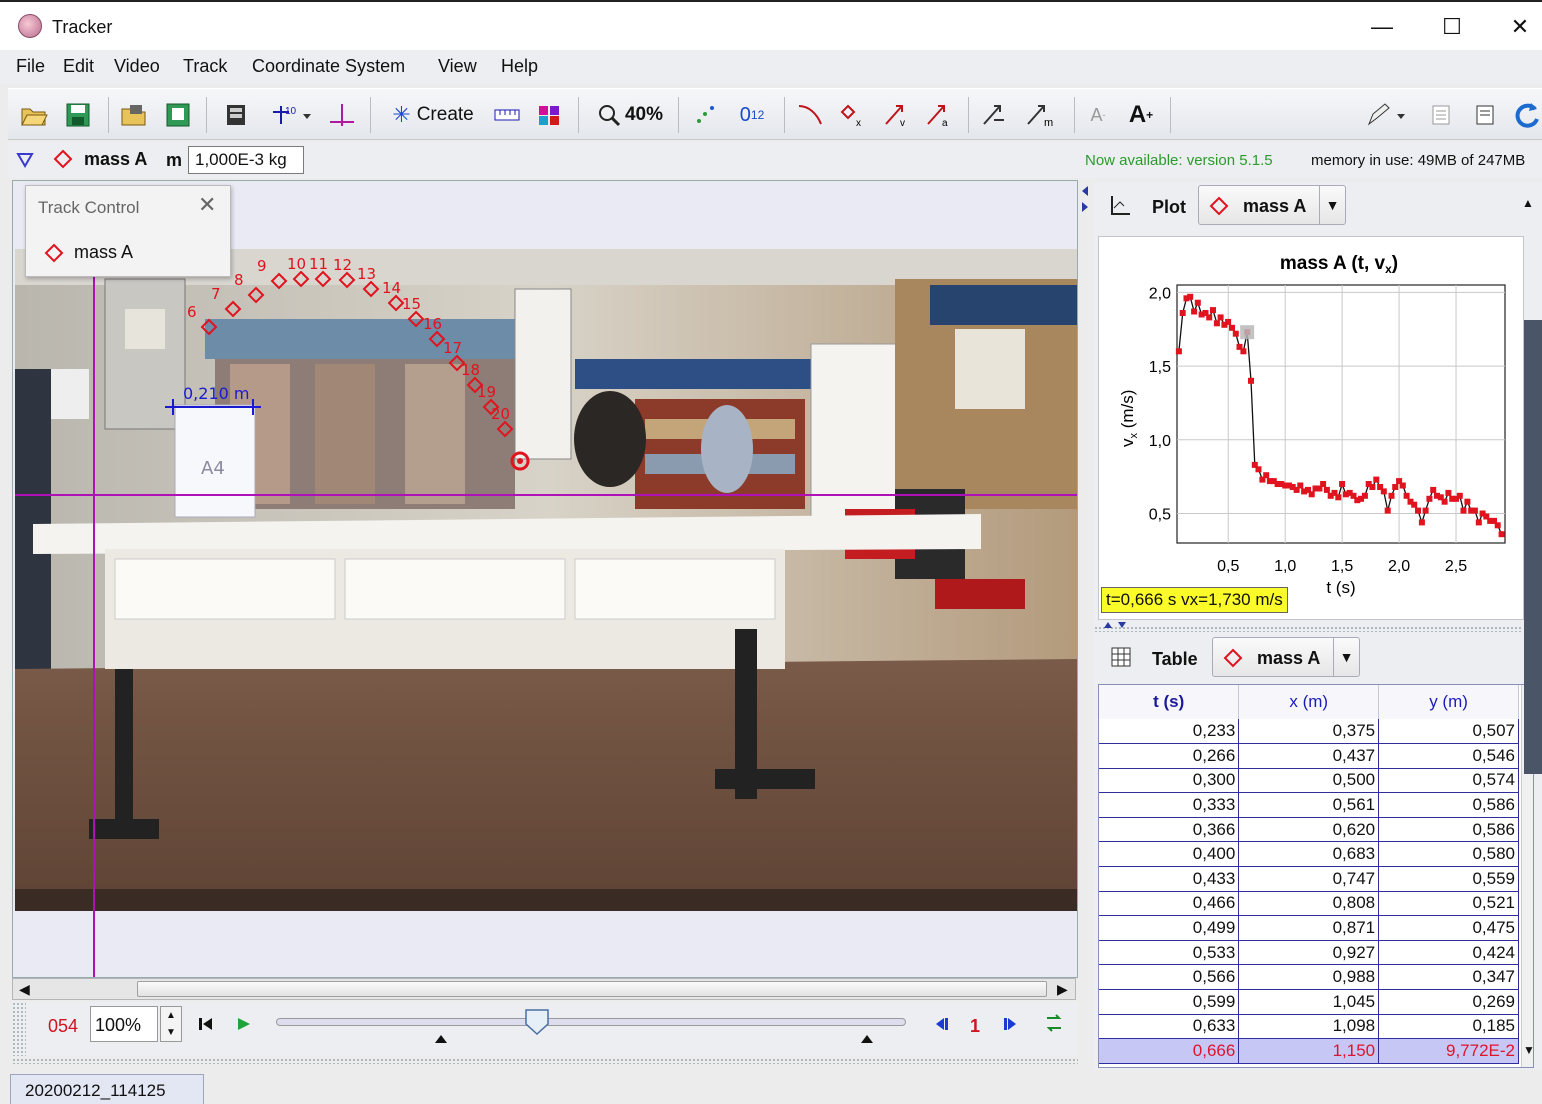 This screenshot has width=1542, height=1104. What do you see at coordinates (137, 66) in the screenshot?
I see `menu-video: Video` at bounding box center [137, 66].